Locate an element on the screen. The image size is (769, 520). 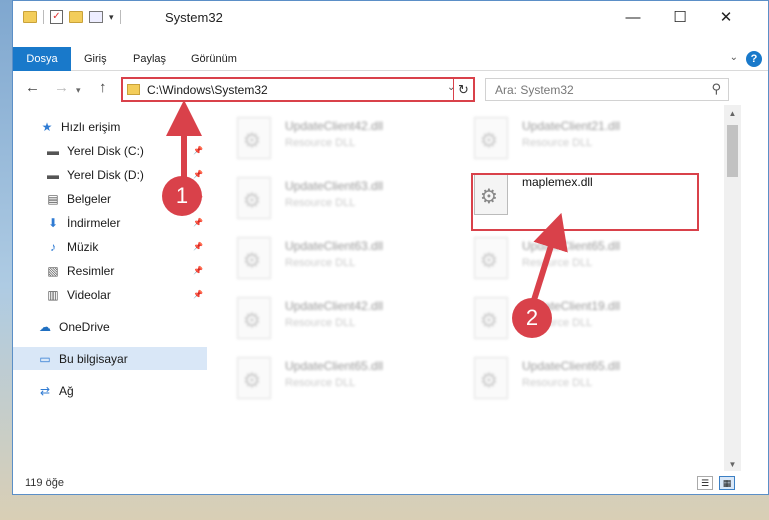
sidebar-item: ▭ Bu bilgisayar is located at coordinates (110, 358).